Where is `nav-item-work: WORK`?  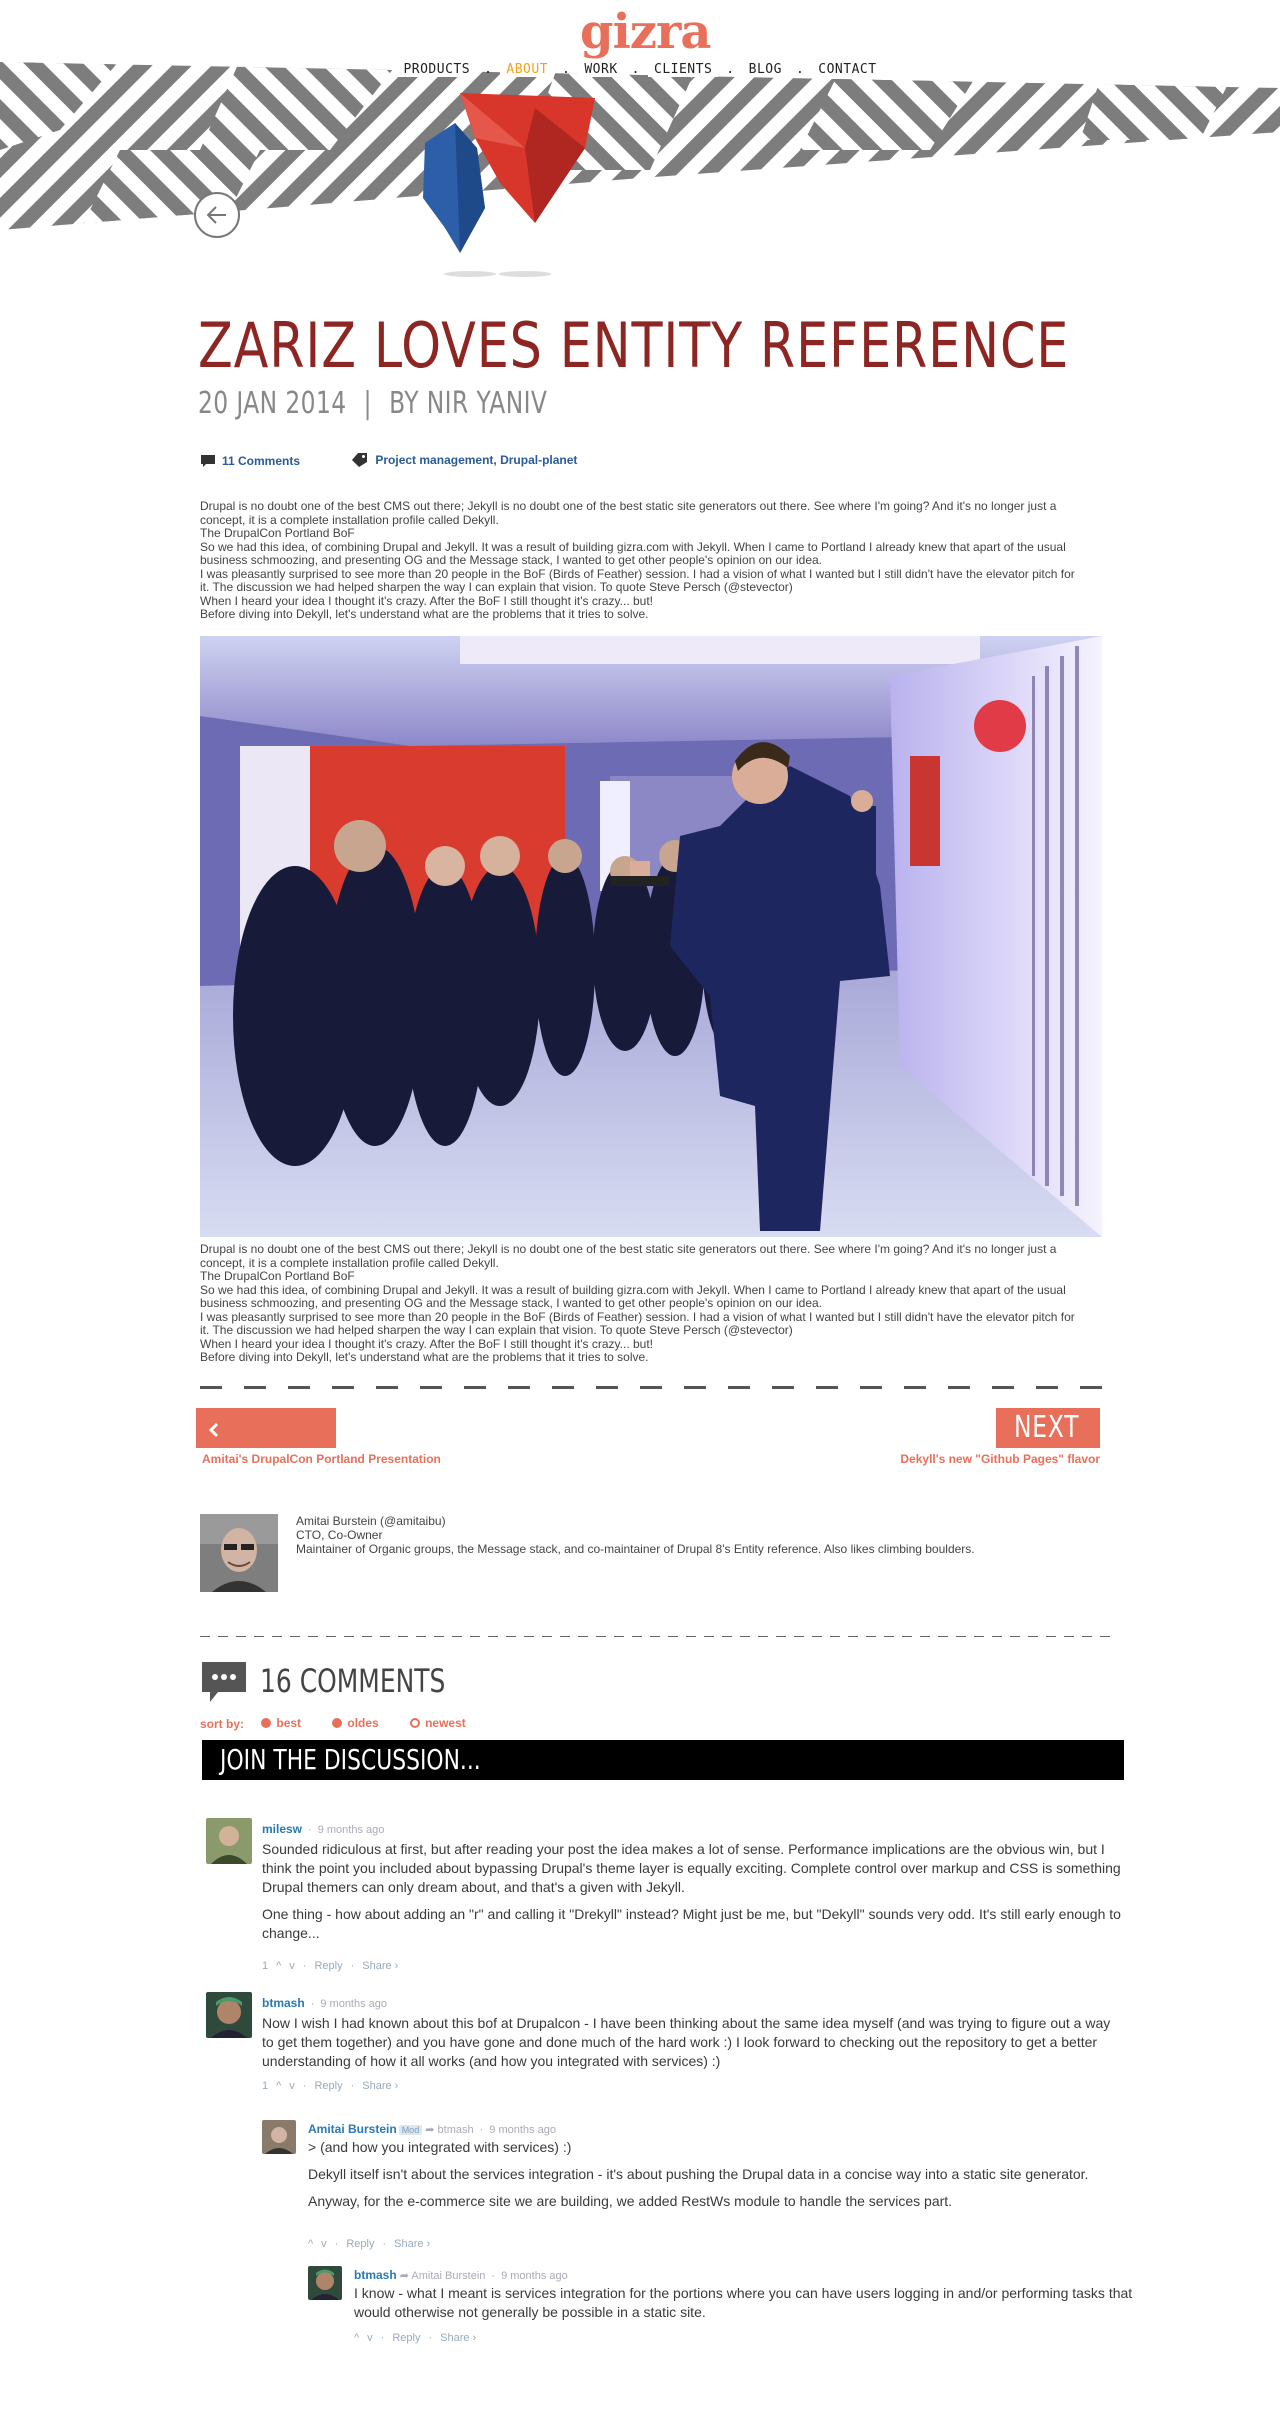
nav-item-work: WORK is located at coordinates (601, 69).